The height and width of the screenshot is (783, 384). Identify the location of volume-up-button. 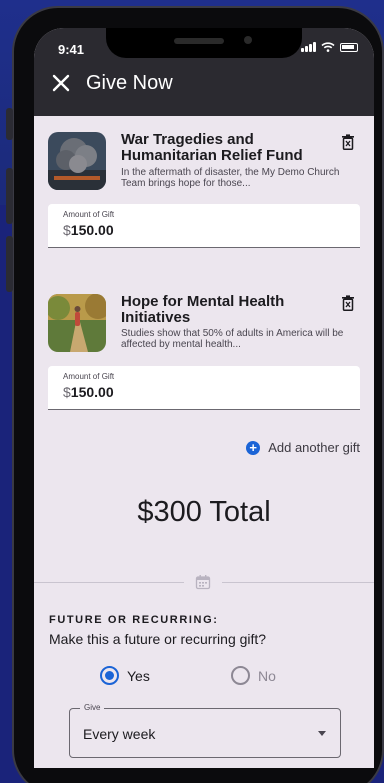
(9, 196).